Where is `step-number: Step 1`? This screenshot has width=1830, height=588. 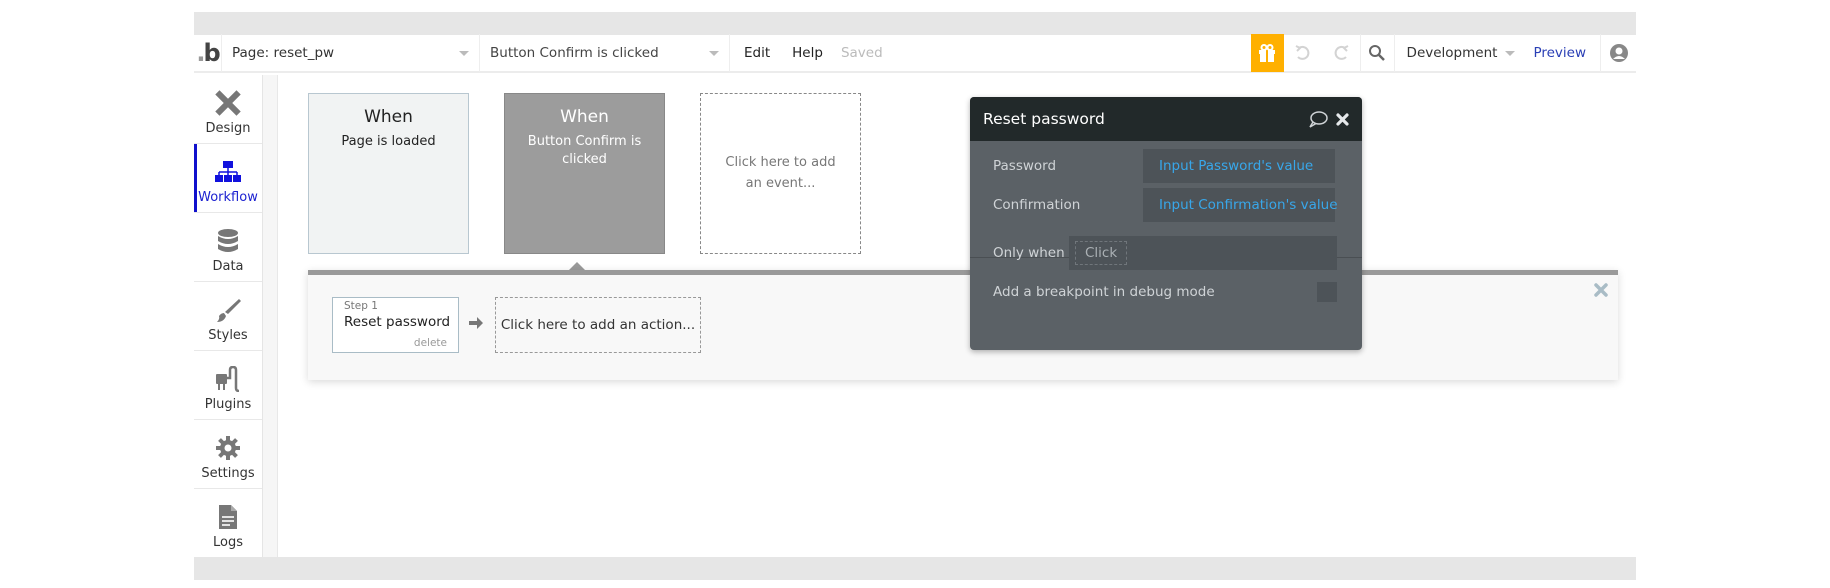 step-number: Step 1 is located at coordinates (361, 306).